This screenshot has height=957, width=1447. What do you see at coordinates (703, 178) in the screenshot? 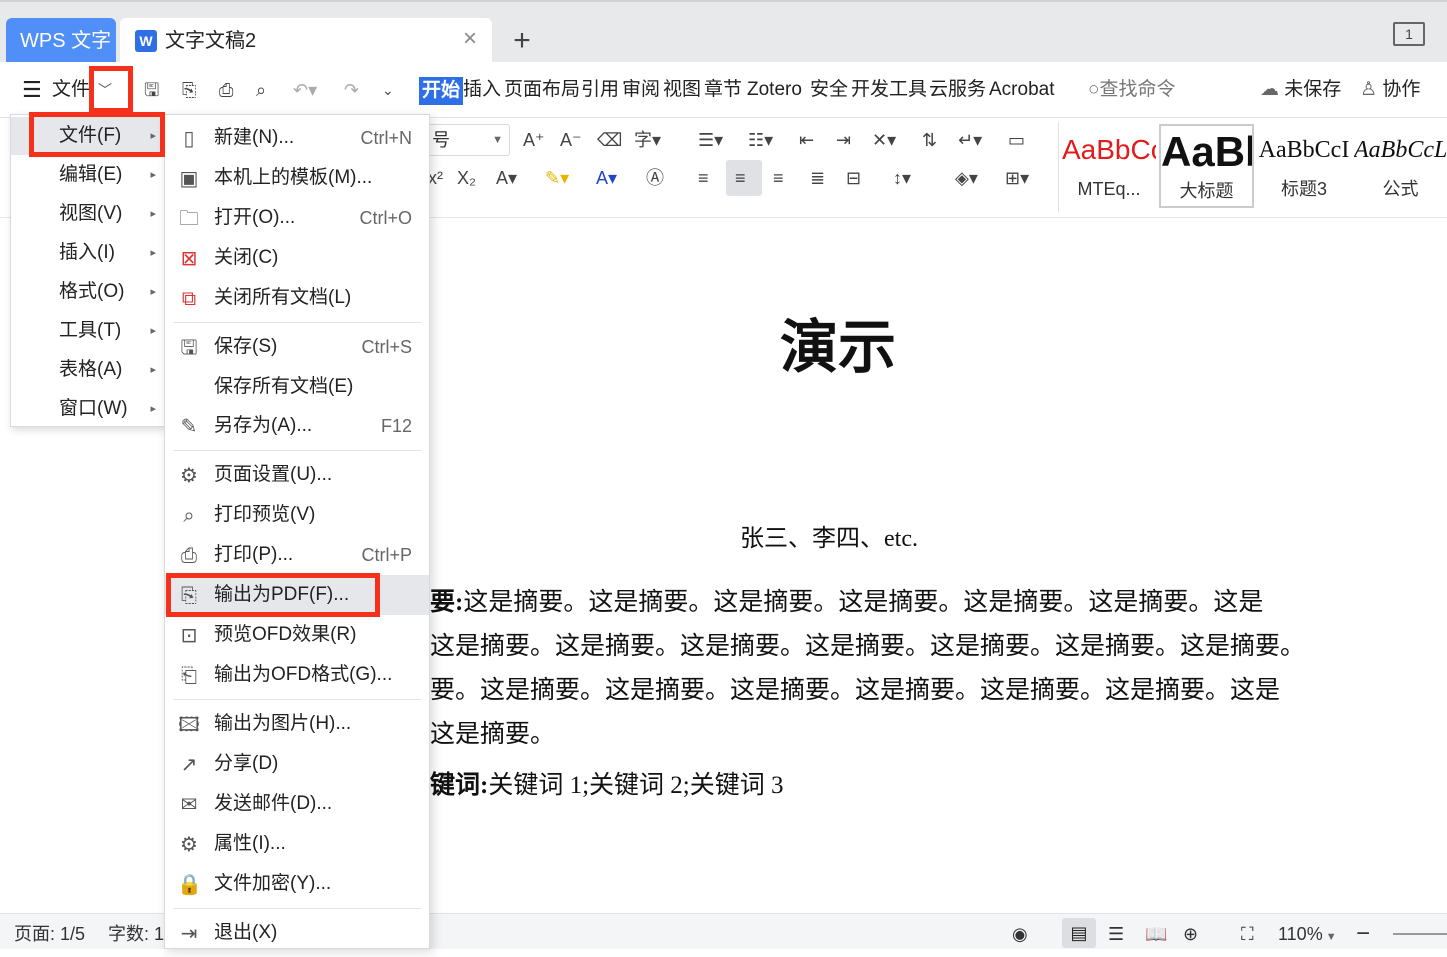
I see `align-left-icon: ≡` at bounding box center [703, 178].